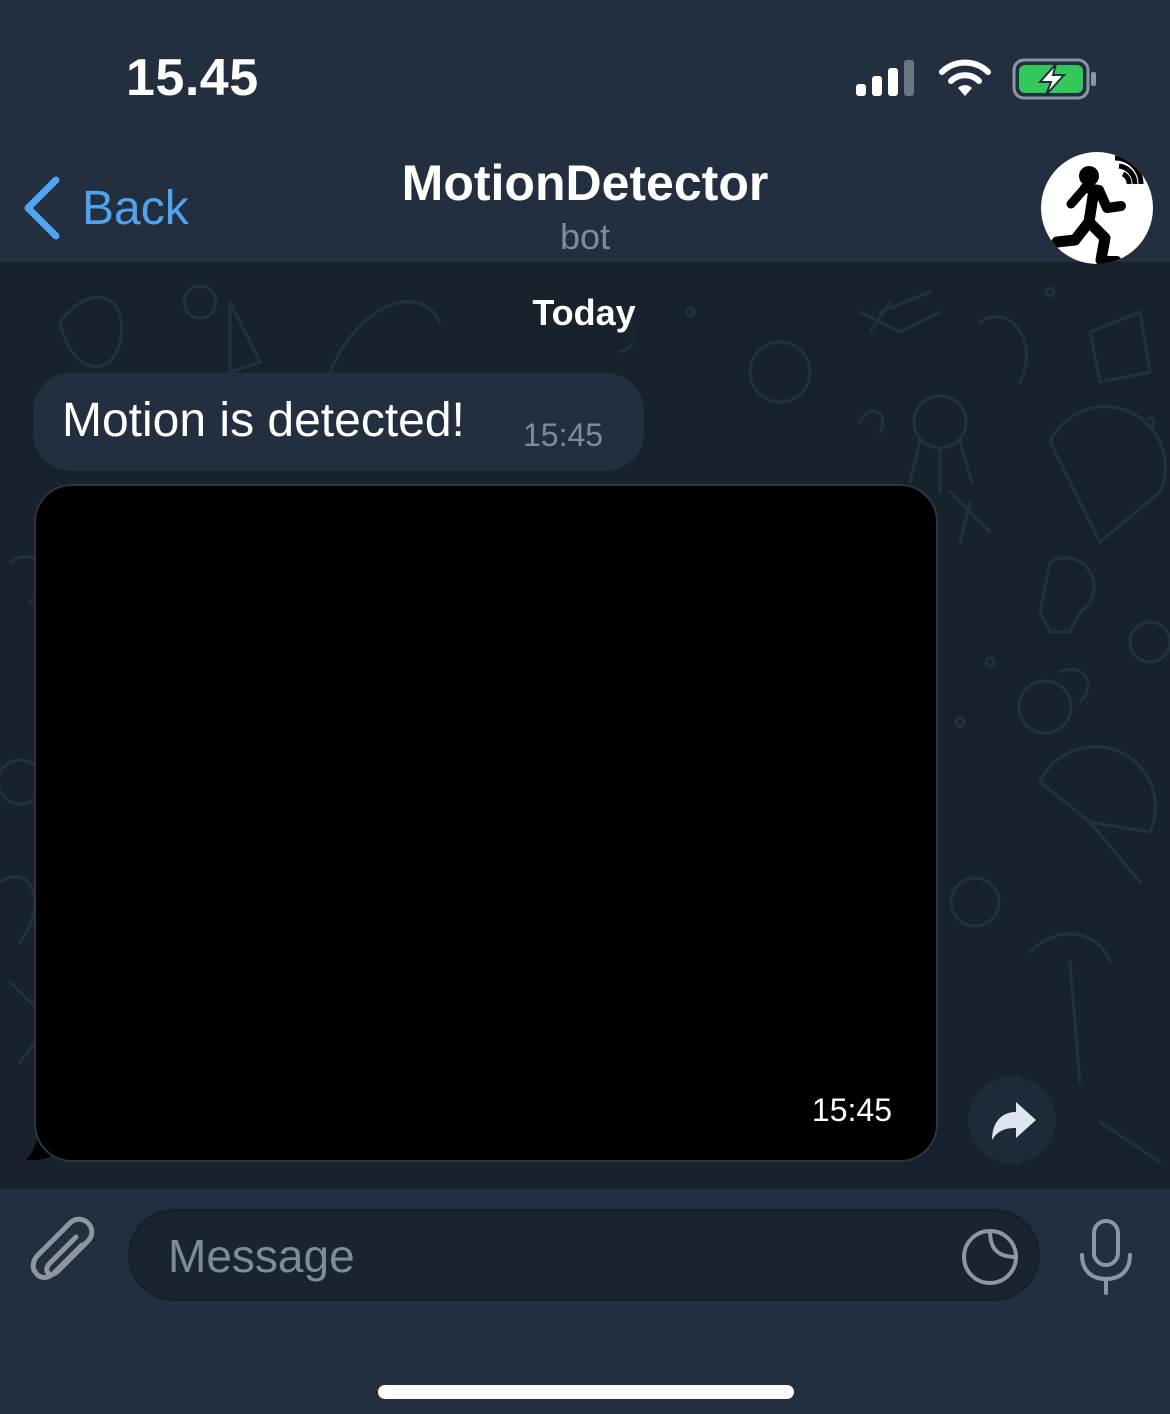 The width and height of the screenshot is (1170, 1414). What do you see at coordinates (586, 1392) in the screenshot?
I see `home-indicator` at bounding box center [586, 1392].